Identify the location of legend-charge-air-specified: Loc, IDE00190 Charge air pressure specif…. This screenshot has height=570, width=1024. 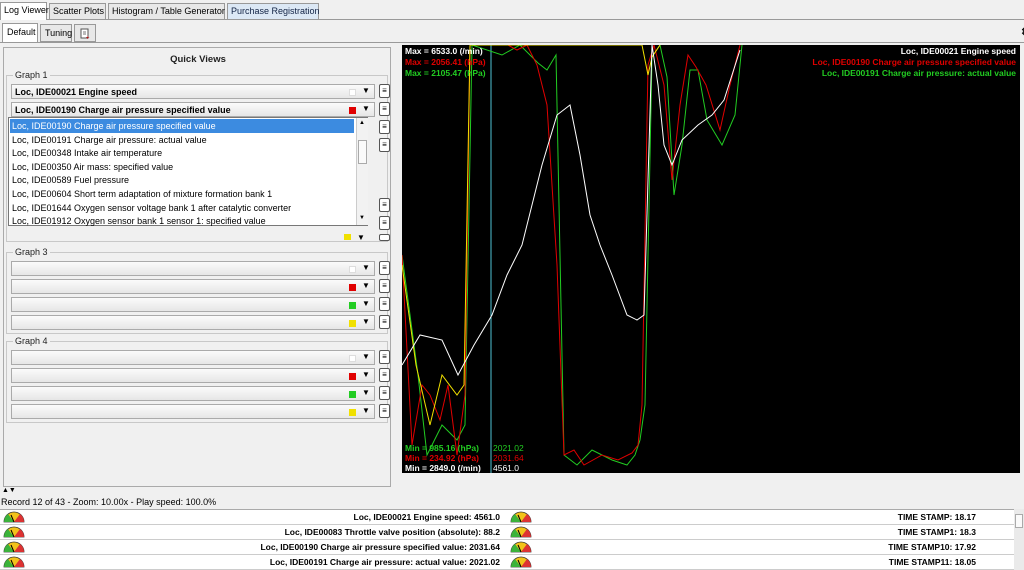
(914, 62).